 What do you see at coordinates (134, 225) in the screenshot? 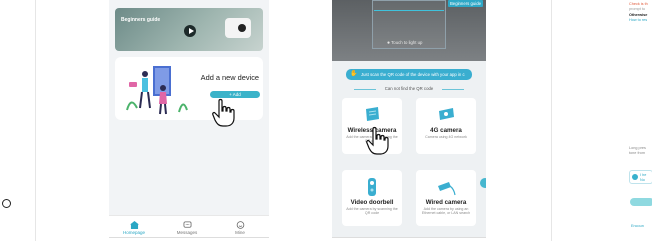
I see `home-icon` at bounding box center [134, 225].